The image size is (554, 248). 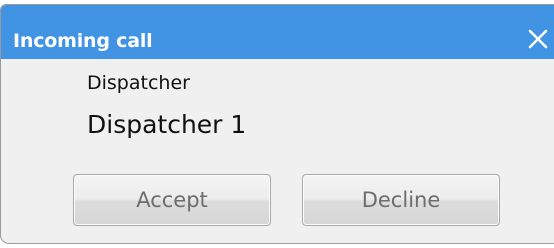 I want to click on dialog-title: Incoming call, so click(x=83, y=41).